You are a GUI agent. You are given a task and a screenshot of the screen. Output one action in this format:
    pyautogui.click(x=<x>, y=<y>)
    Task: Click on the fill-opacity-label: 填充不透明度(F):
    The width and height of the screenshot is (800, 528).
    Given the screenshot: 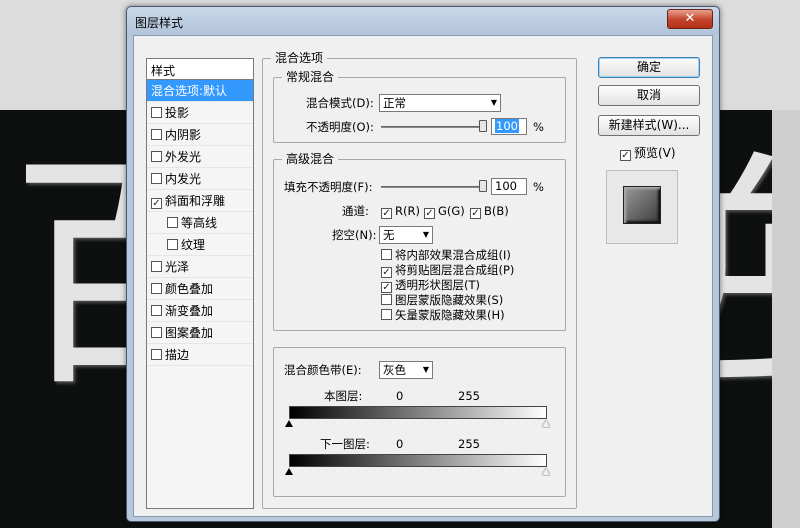 What is the action you would take?
    pyautogui.click(x=328, y=187)
    